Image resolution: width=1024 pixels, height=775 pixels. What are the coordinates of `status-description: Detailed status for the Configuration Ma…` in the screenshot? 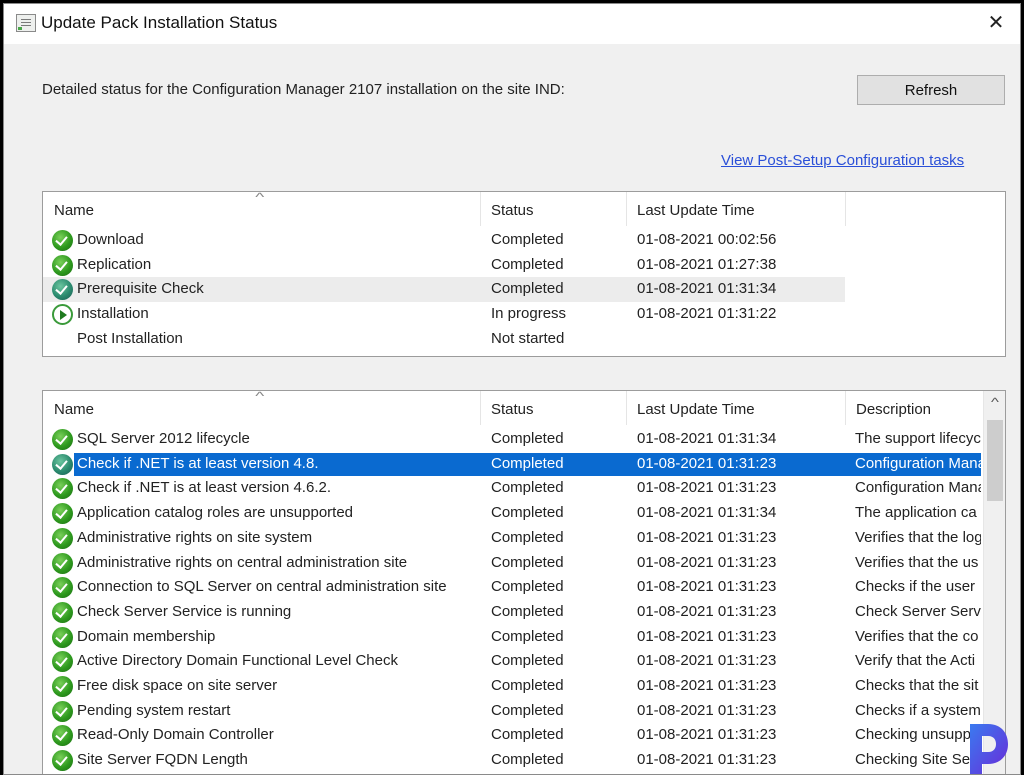 It's located at (303, 89).